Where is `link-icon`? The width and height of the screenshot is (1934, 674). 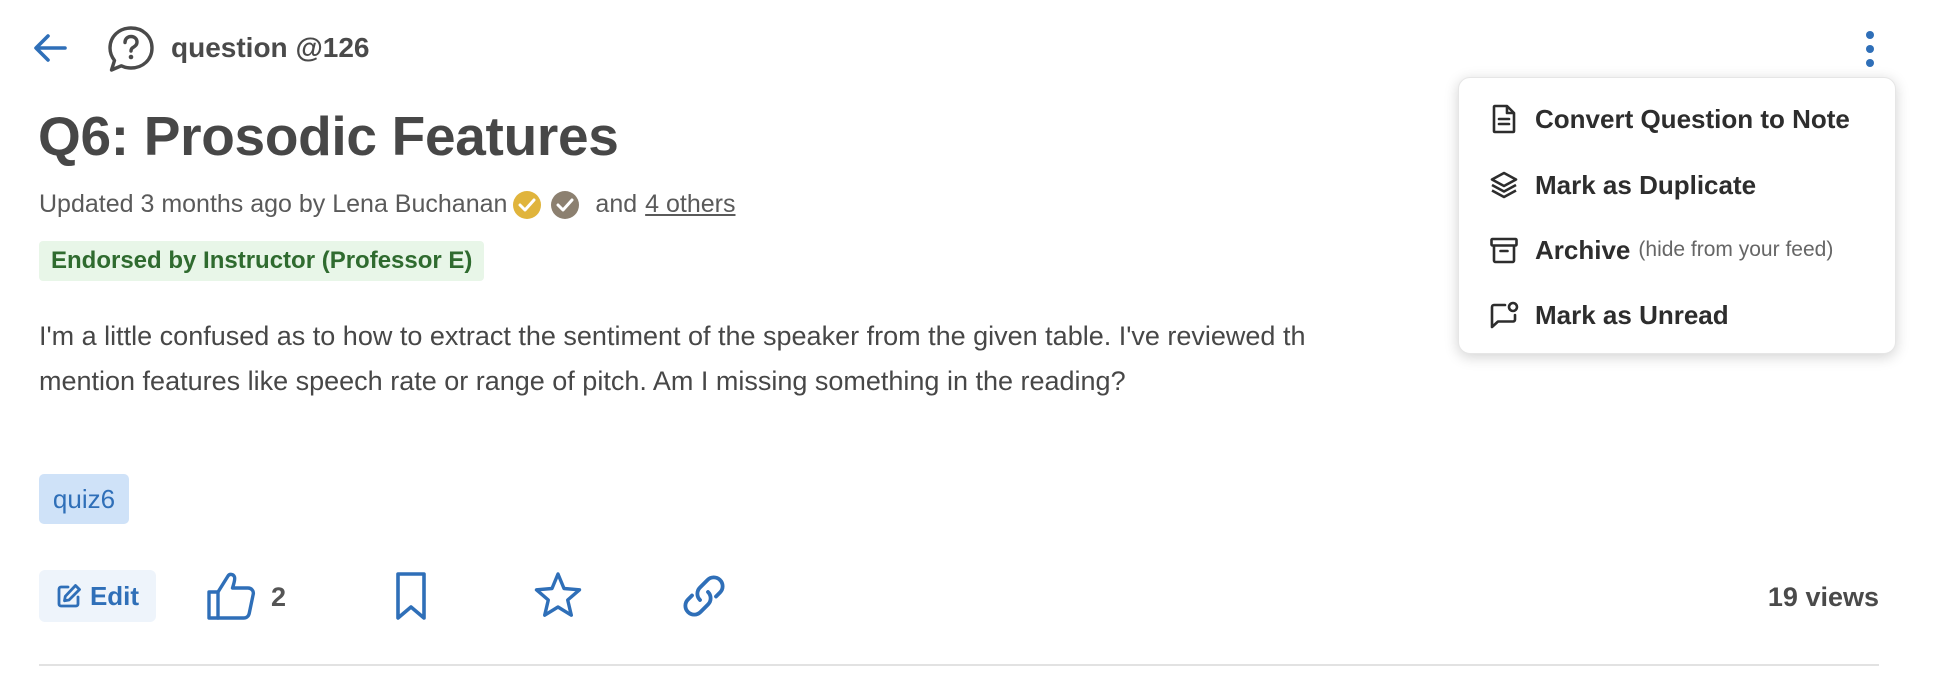
link-icon is located at coordinates (704, 596).